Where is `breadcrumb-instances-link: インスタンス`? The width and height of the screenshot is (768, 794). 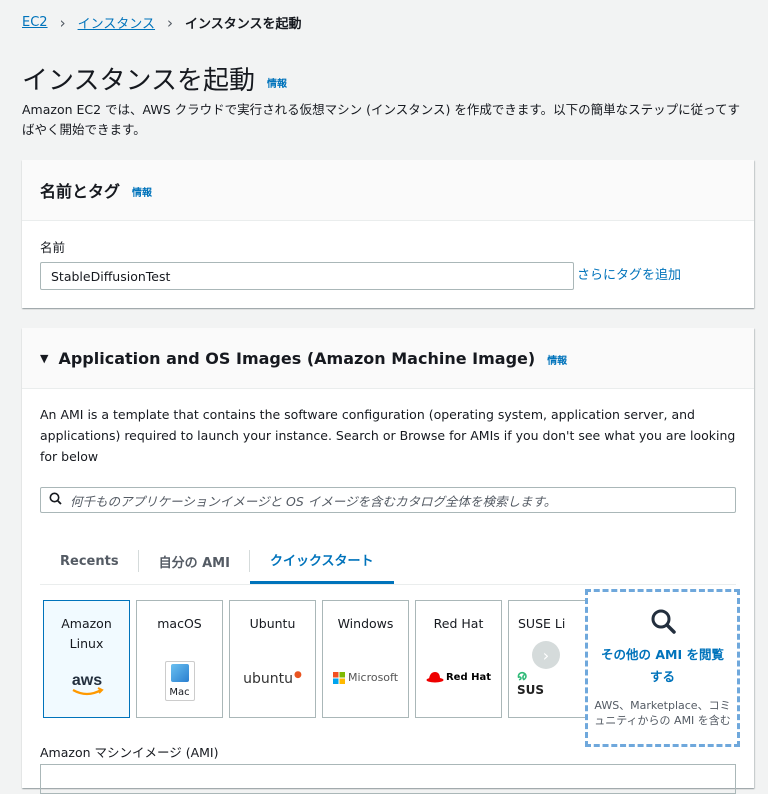 breadcrumb-instances-link: インスタンス is located at coordinates (116, 22).